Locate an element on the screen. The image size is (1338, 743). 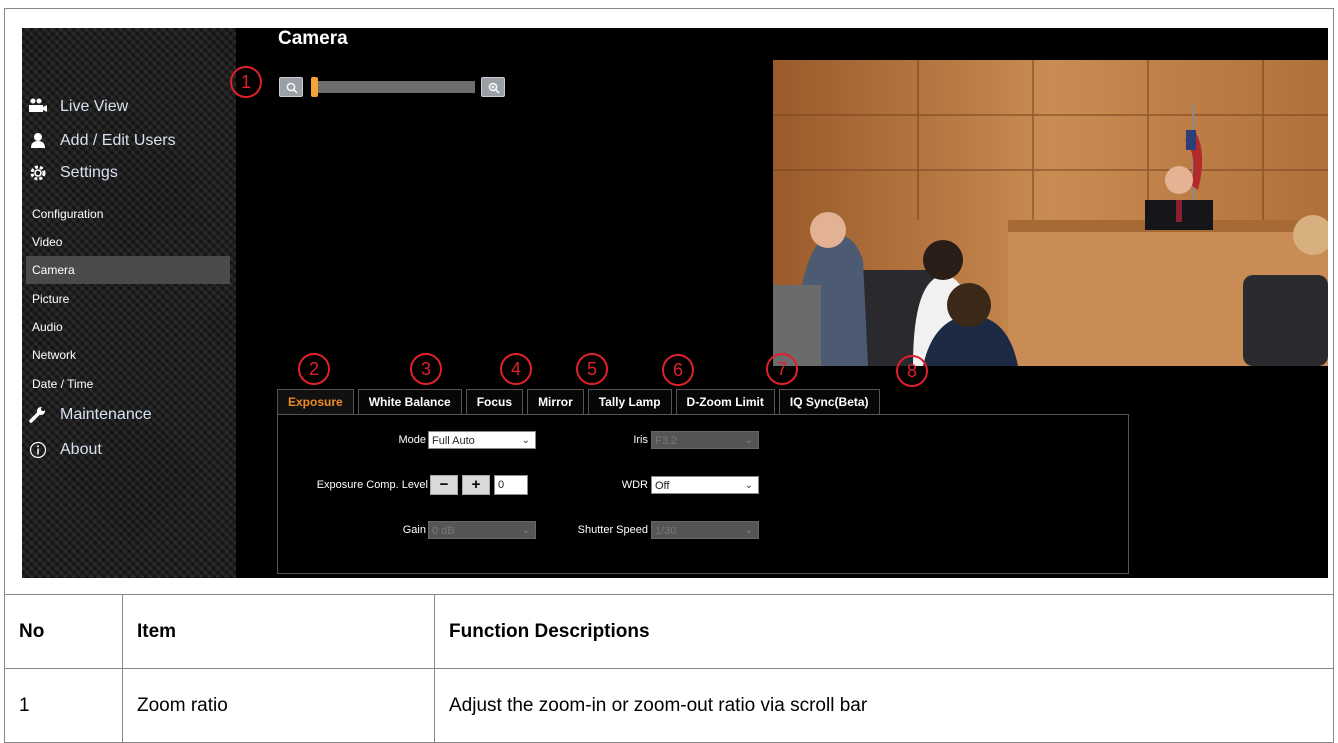
sidebar-item-picture: Picture is located at coordinates (128, 299).